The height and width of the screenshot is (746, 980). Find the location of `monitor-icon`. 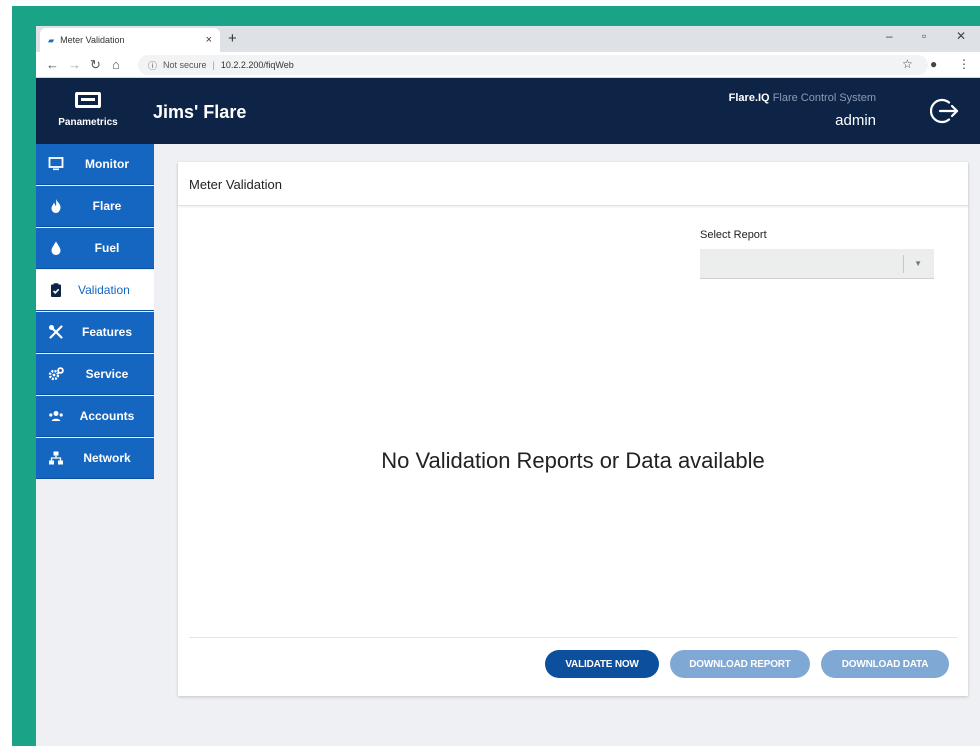

monitor-icon is located at coordinates (56, 164).